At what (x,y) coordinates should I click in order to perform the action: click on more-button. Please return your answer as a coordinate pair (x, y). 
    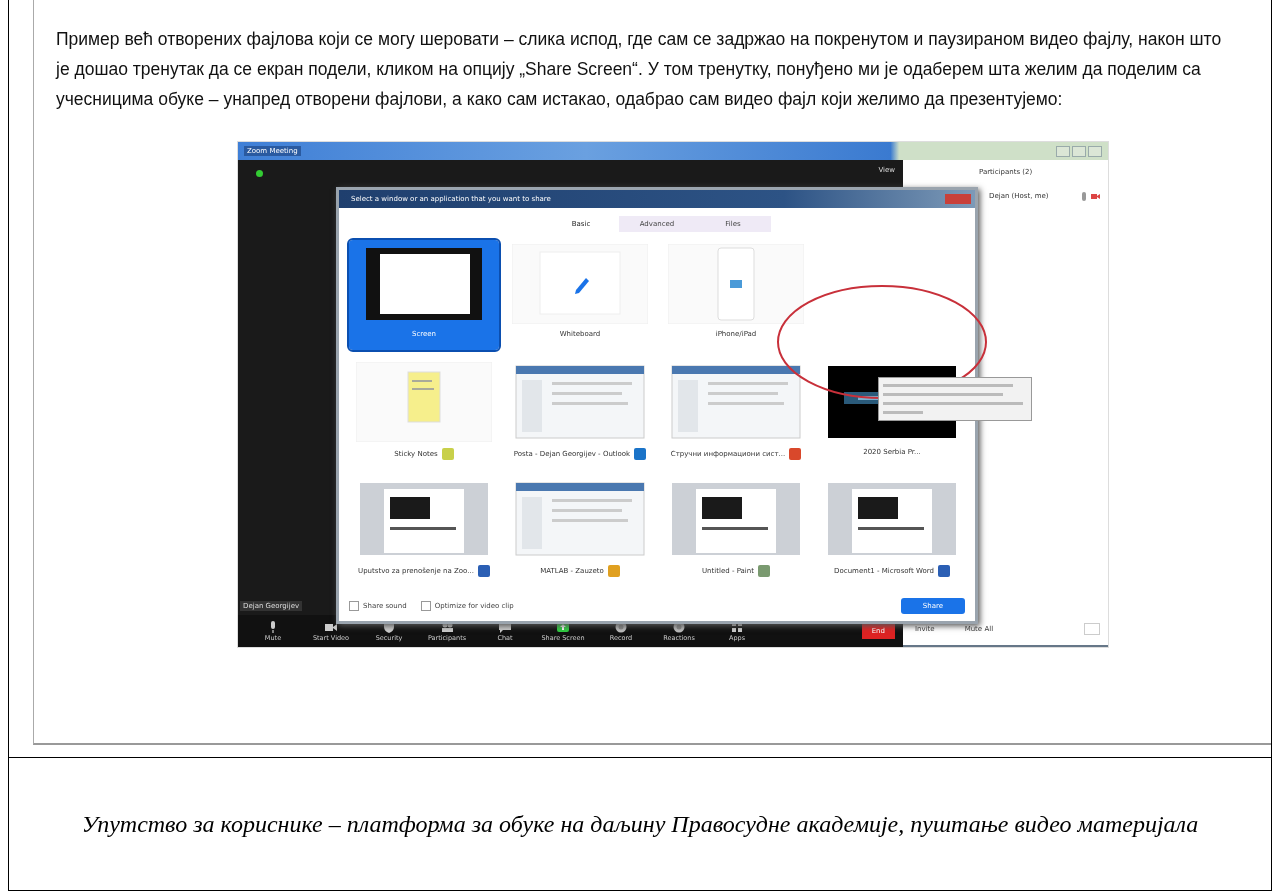
    Looking at the image, I should click on (1092, 629).